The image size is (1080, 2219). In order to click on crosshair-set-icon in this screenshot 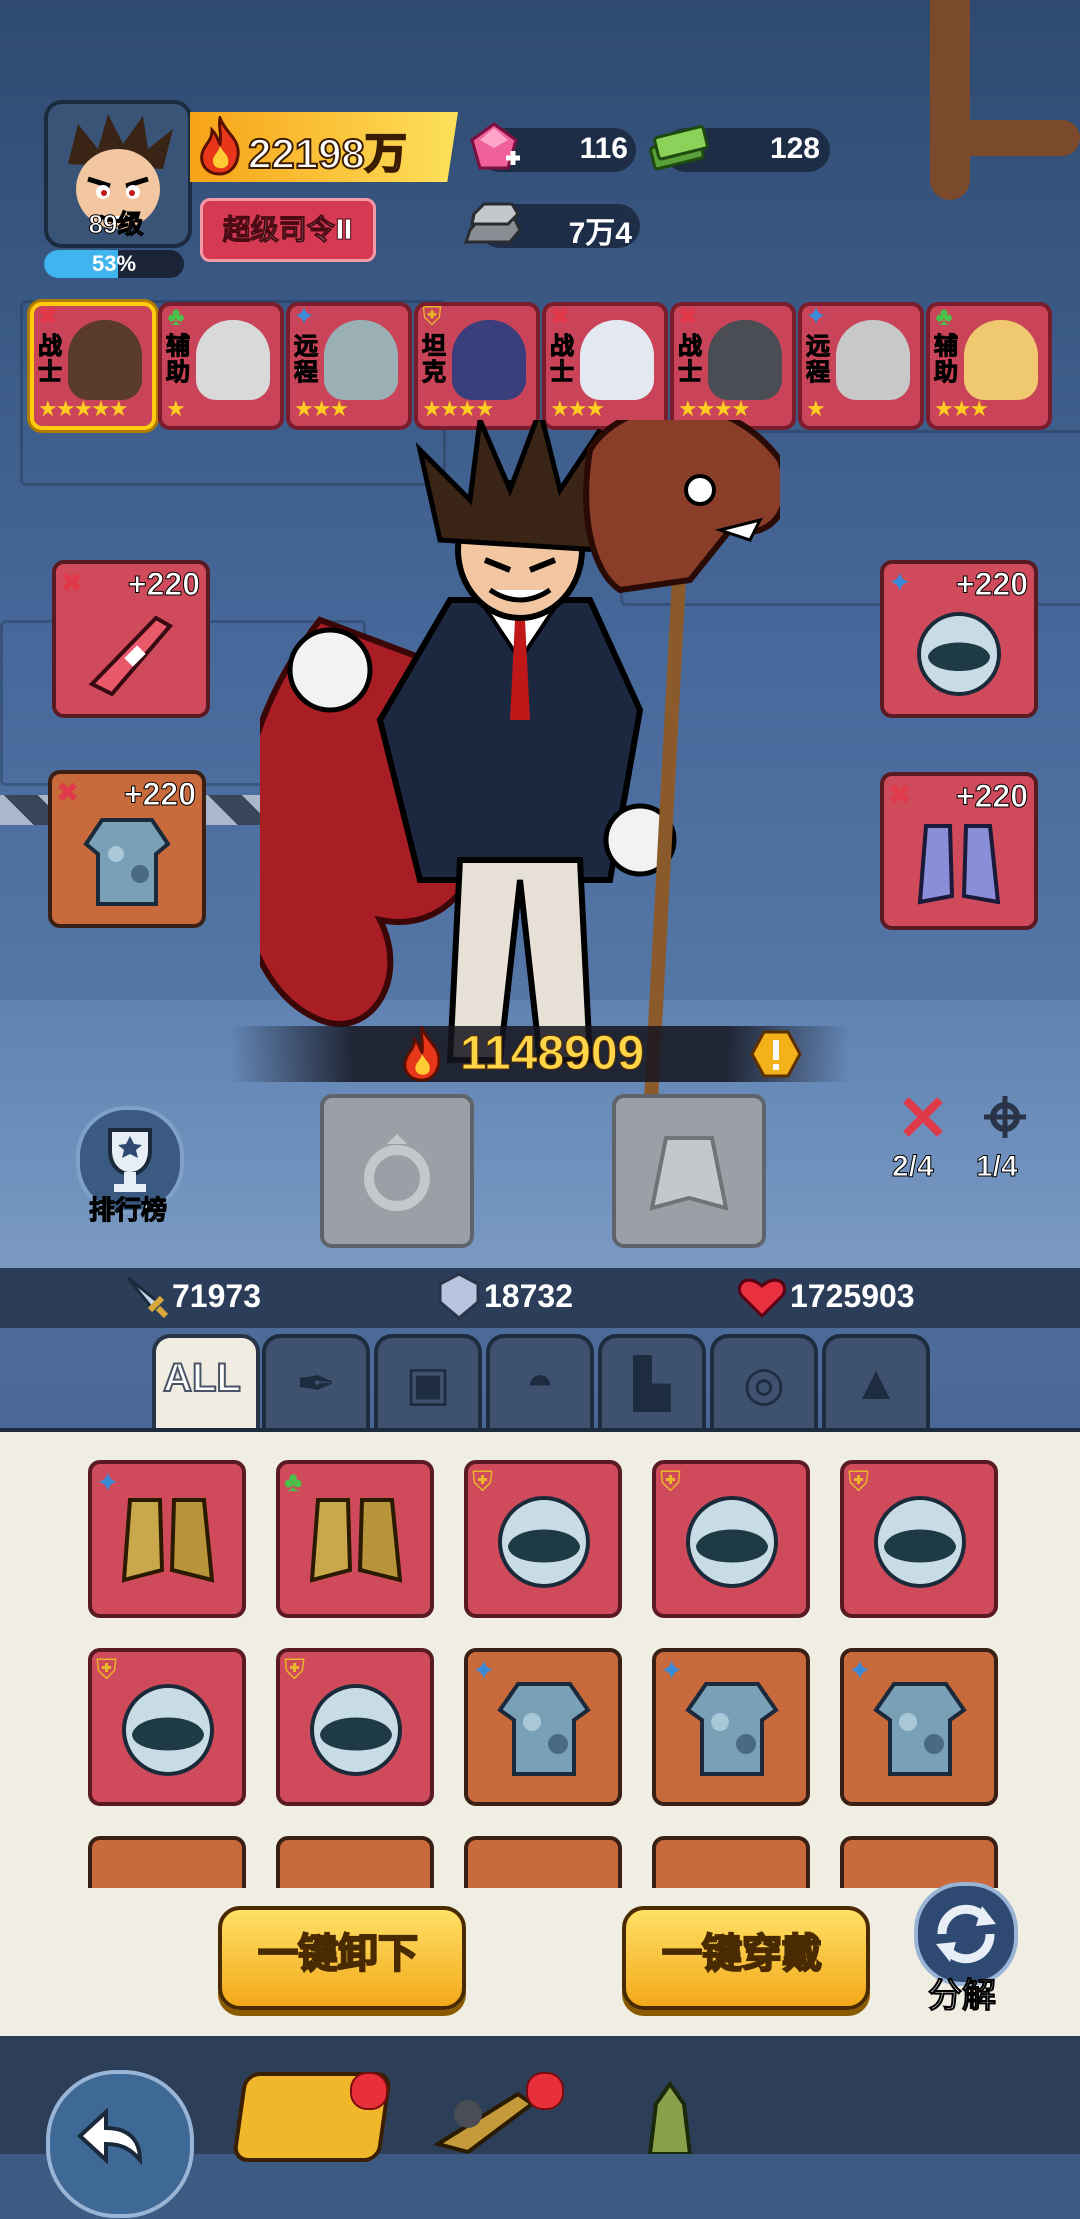, I will do `click(1005, 1117)`.